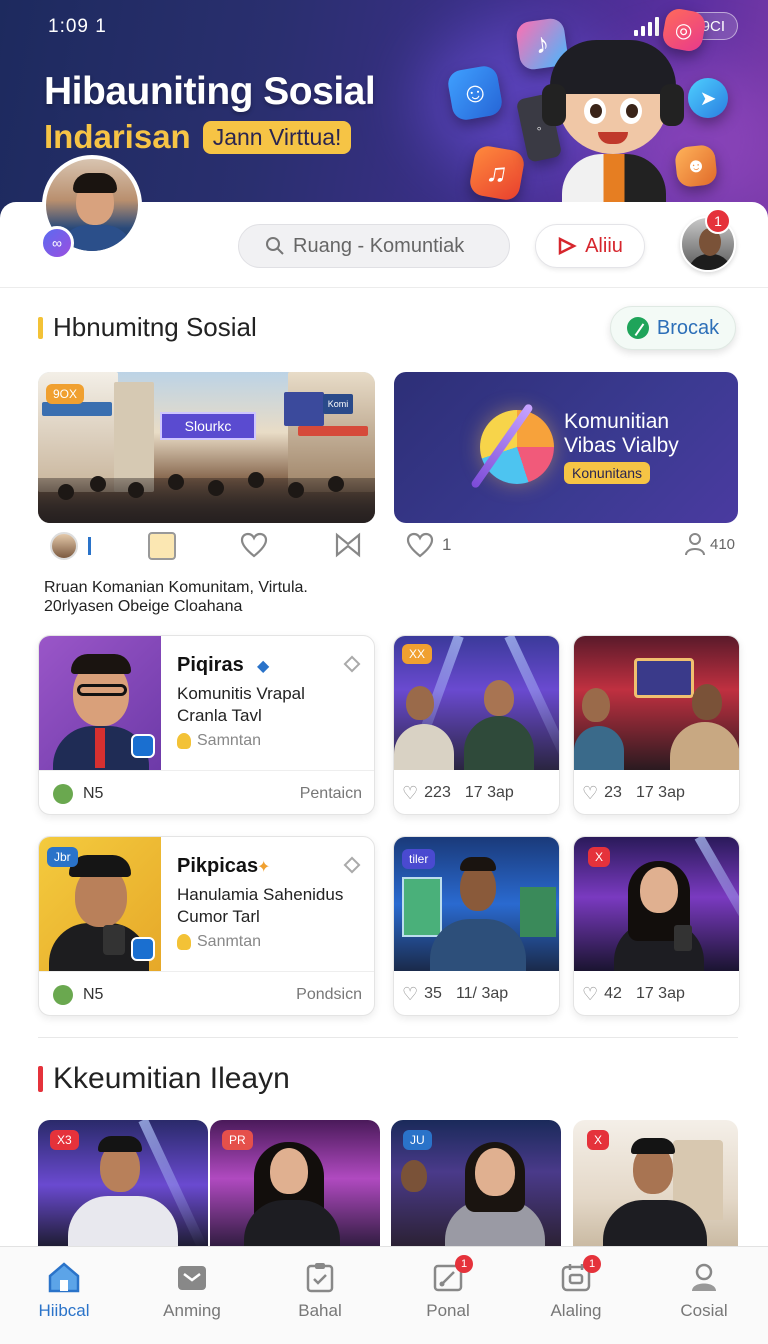 This screenshot has width=768, height=1344. What do you see at coordinates (656, 926) in the screenshot?
I see `video-card: X ♡ 42 17 3ap` at bounding box center [656, 926].